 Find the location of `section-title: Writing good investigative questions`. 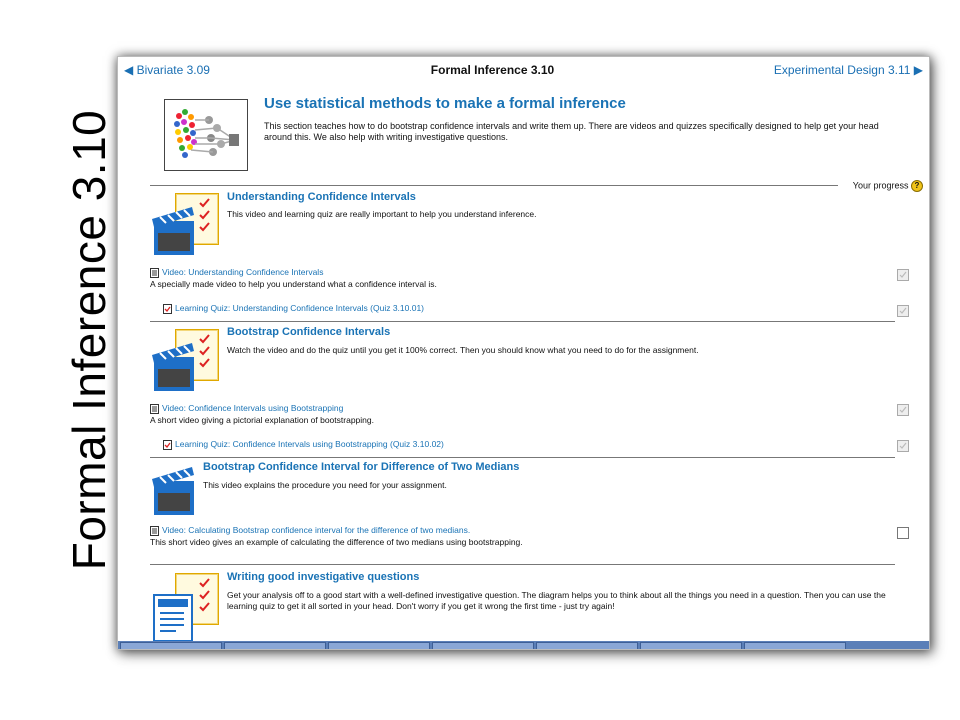

section-title: Writing good investigative questions is located at coordinates (323, 577).